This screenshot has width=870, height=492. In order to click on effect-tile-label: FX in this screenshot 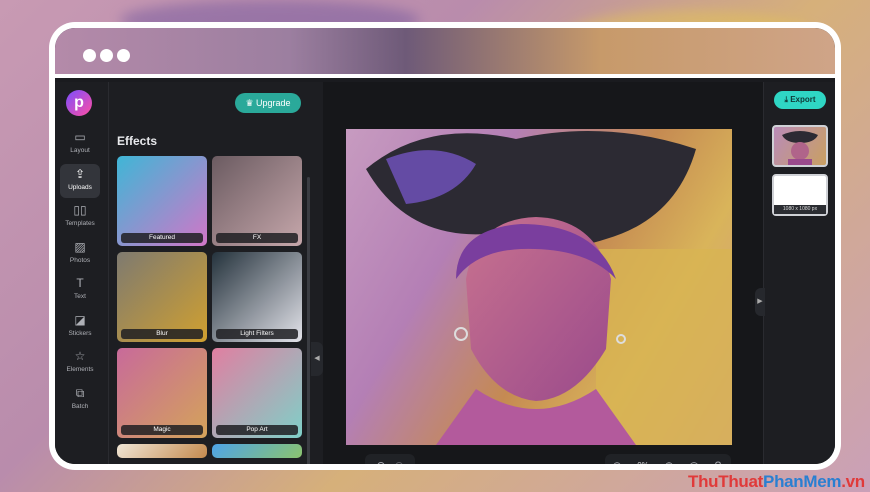, I will do `click(257, 238)`.